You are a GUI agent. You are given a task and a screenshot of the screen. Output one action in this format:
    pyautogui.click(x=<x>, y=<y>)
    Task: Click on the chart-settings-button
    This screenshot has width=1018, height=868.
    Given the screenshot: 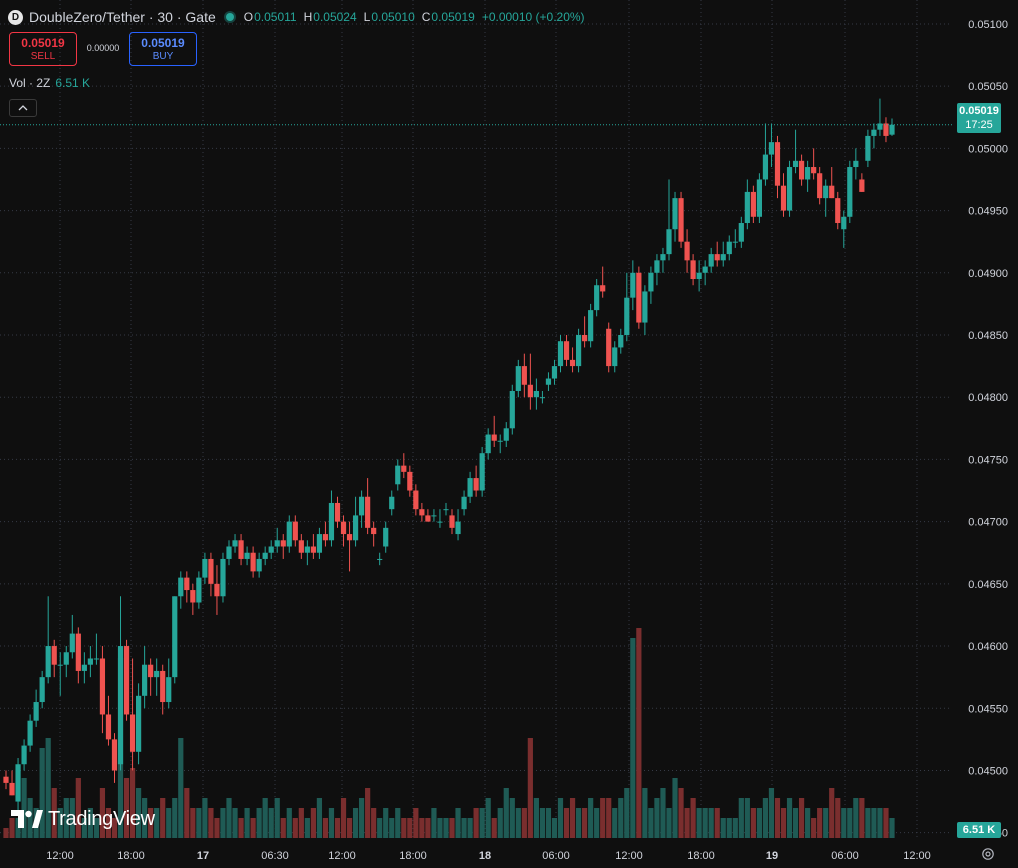 What is the action you would take?
    pyautogui.click(x=988, y=854)
    